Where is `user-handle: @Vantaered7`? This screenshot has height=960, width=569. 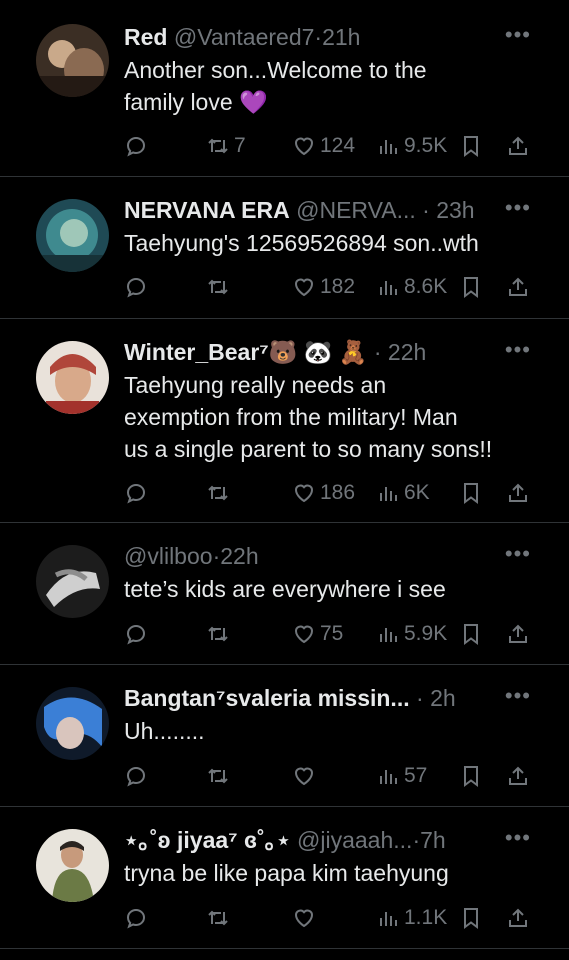 user-handle: @Vantaered7 is located at coordinates (244, 37).